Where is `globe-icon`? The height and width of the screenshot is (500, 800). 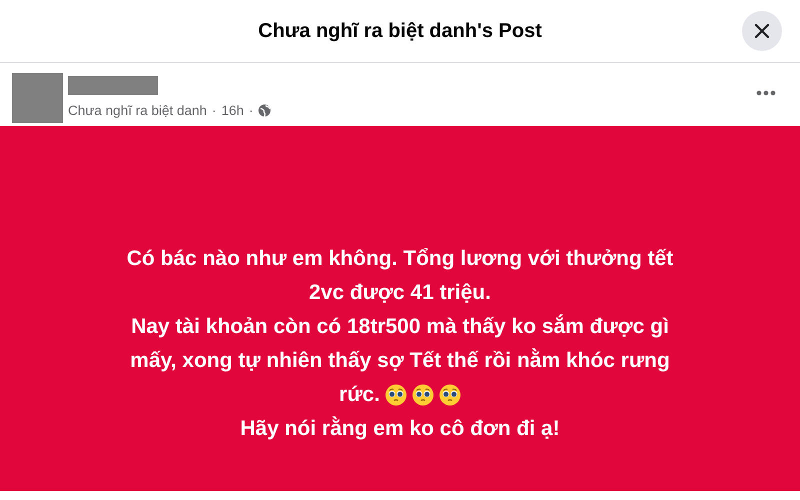
globe-icon is located at coordinates (265, 110).